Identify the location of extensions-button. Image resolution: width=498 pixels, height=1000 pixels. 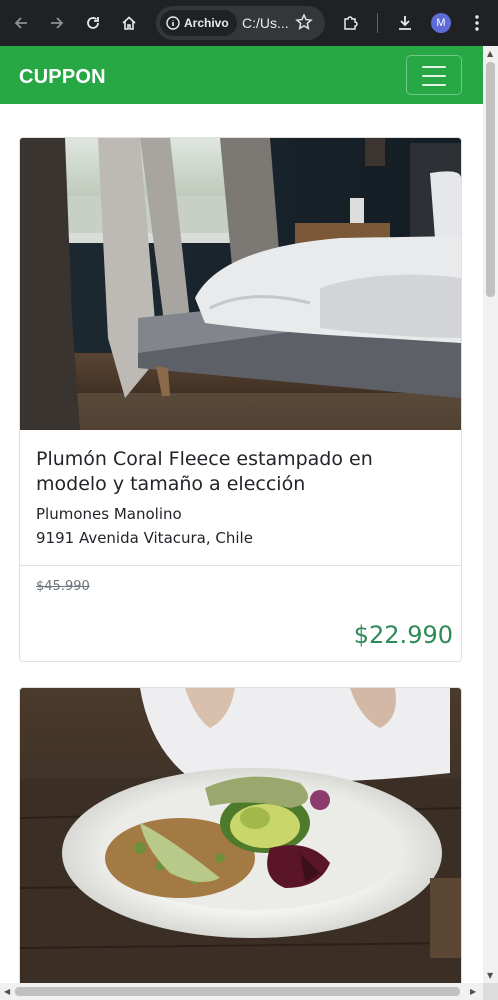
(351, 23).